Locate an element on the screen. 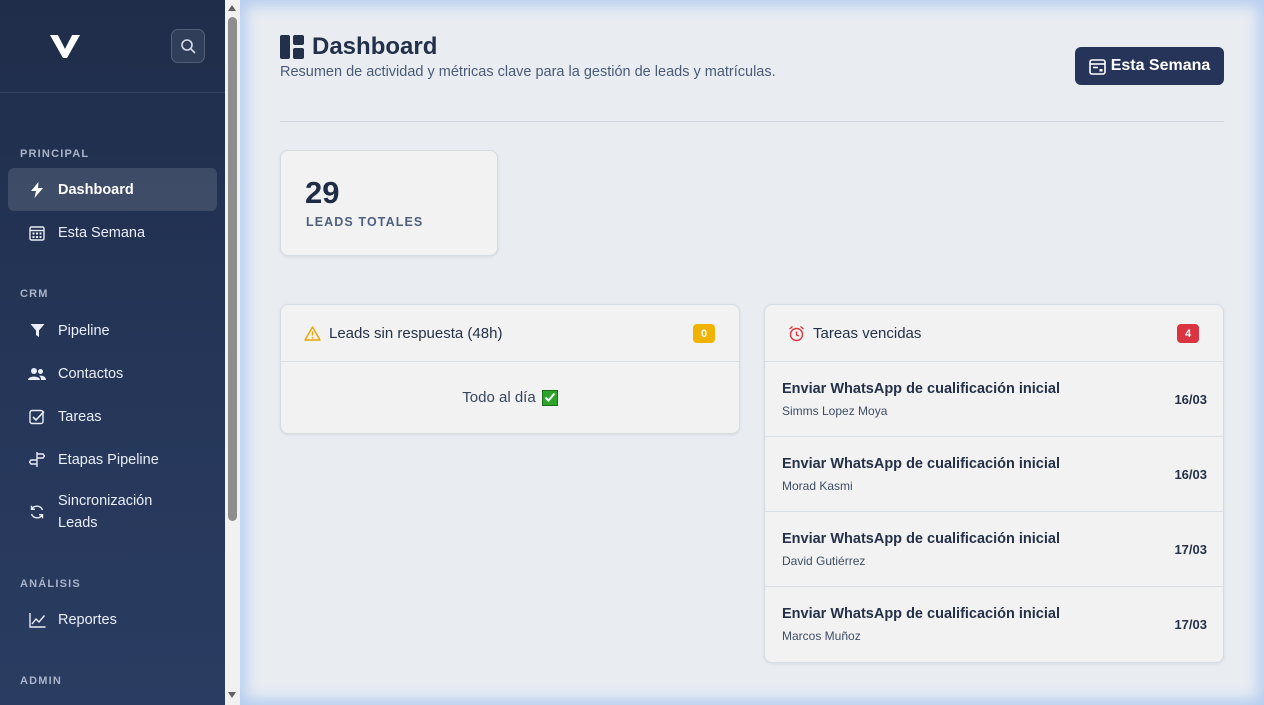 Image resolution: width=1264 pixels, height=705 pixels. sidebar-item-reportes: Reportes is located at coordinates (112, 619).